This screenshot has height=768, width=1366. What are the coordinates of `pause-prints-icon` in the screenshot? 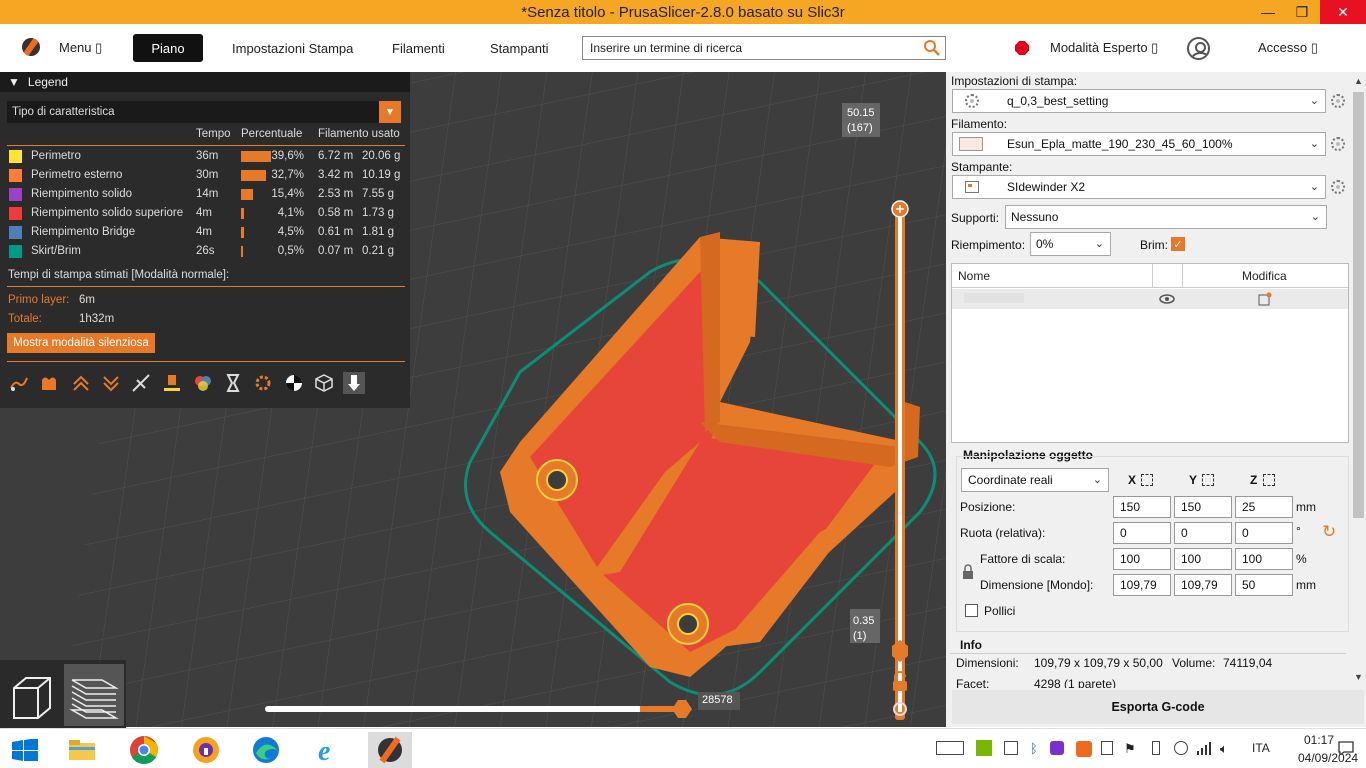 It's located at (233, 383).